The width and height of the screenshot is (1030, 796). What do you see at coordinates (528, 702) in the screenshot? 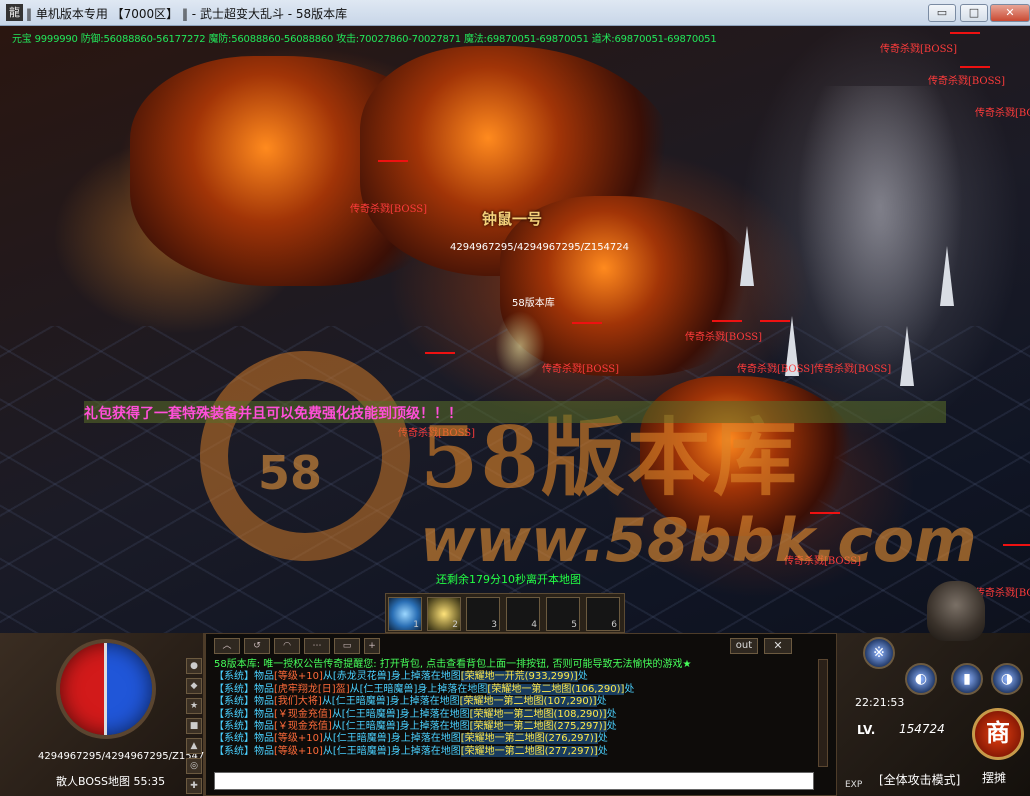
I see `chat-map-link: [荣耀地一第二地图(107,290)]` at bounding box center [528, 702].